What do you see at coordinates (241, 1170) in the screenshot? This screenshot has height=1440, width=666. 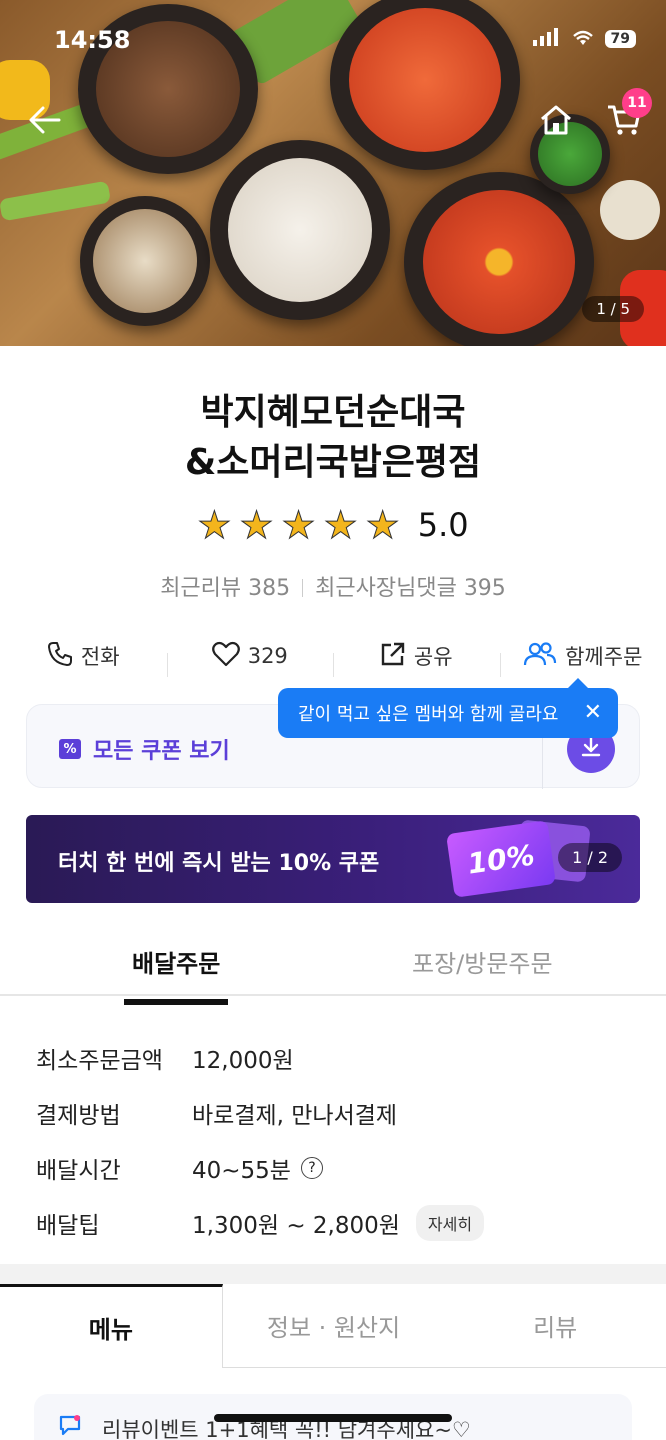 I see `info-value: 40~55분` at bounding box center [241, 1170].